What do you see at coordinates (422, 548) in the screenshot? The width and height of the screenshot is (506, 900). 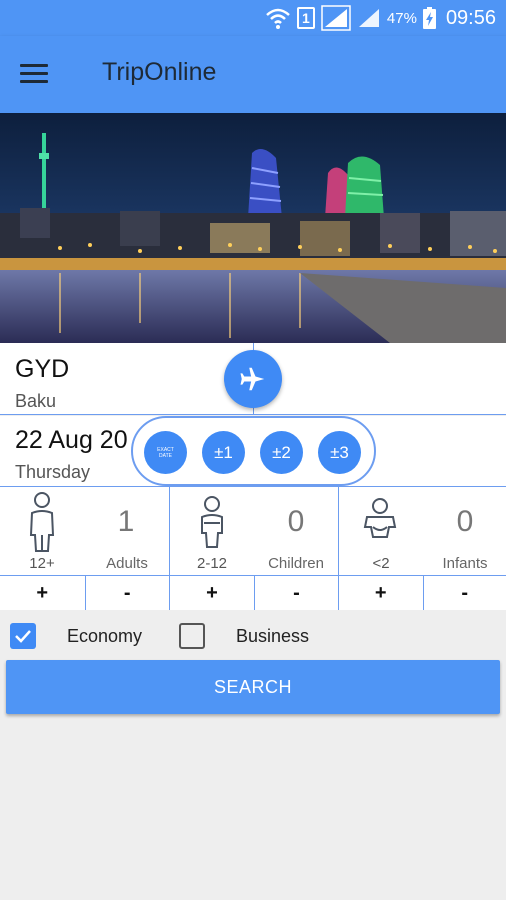 I see `infants-column: 0 <2 Infants + -` at bounding box center [422, 548].